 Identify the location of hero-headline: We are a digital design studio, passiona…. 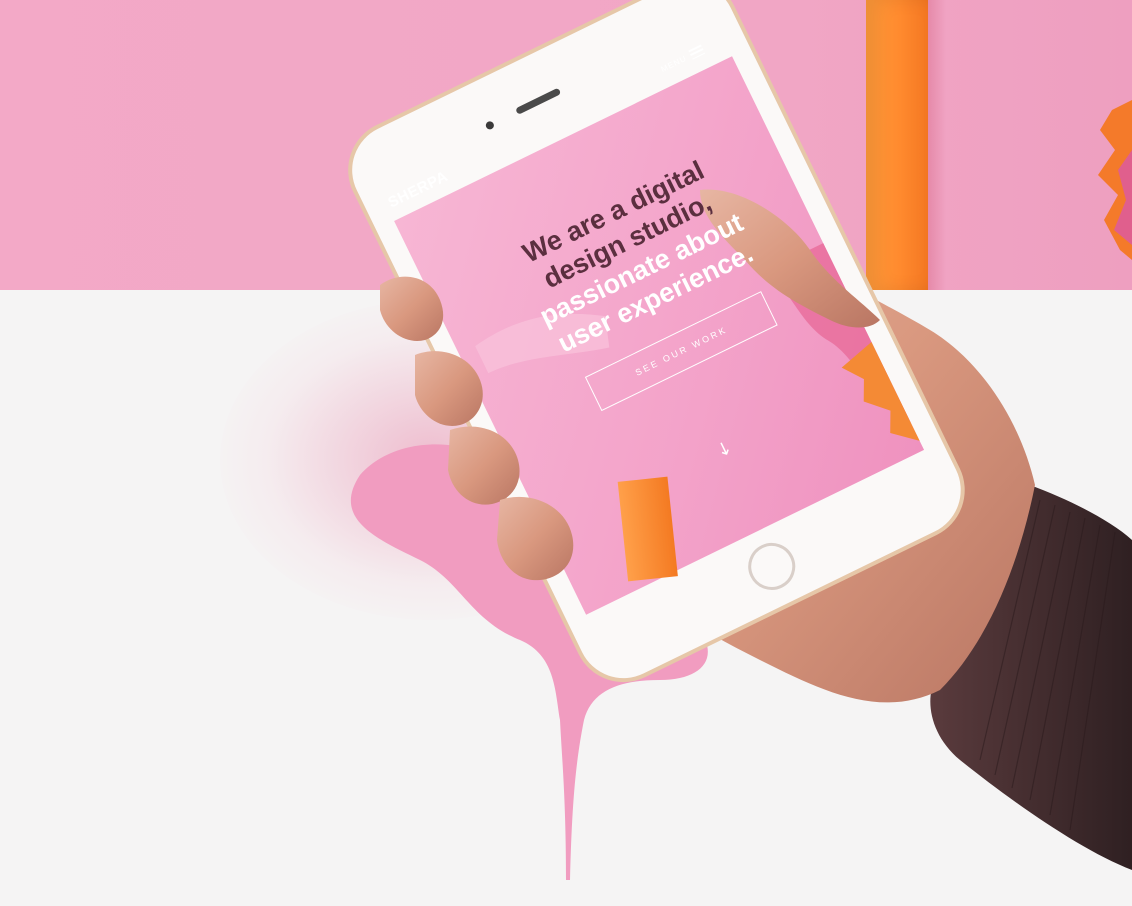
(635, 255).